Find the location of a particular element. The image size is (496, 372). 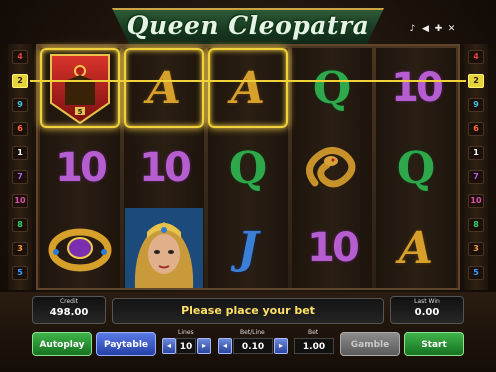

last-win-value: 0.00 is located at coordinates (427, 312).